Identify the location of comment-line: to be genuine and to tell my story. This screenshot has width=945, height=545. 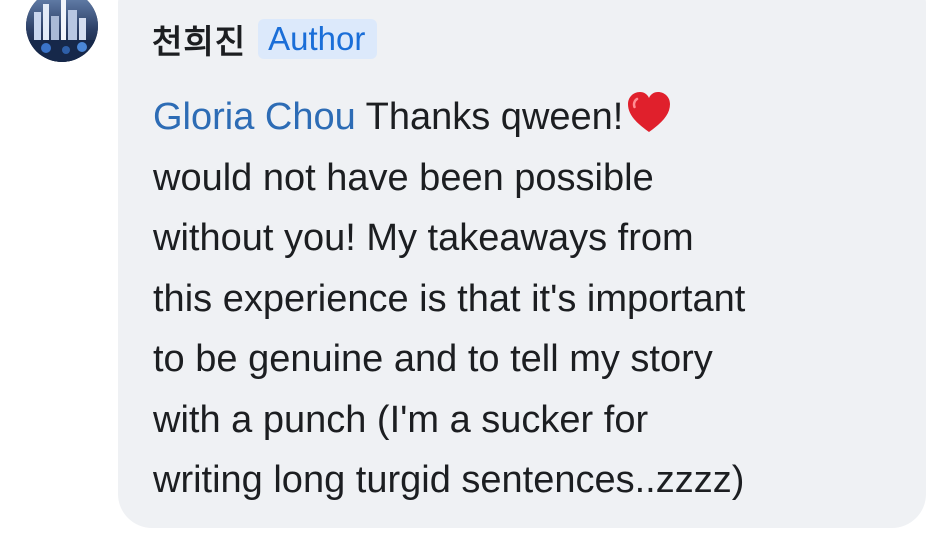
(433, 359).